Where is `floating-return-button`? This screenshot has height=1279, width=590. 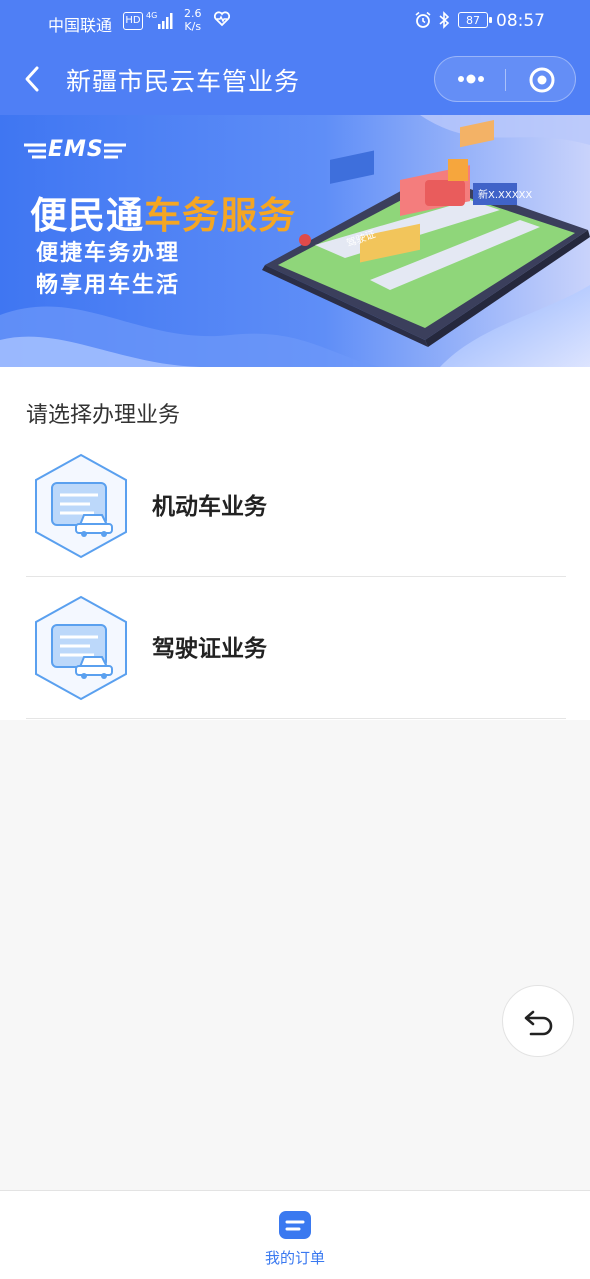
floating-return-button is located at coordinates (538, 1021).